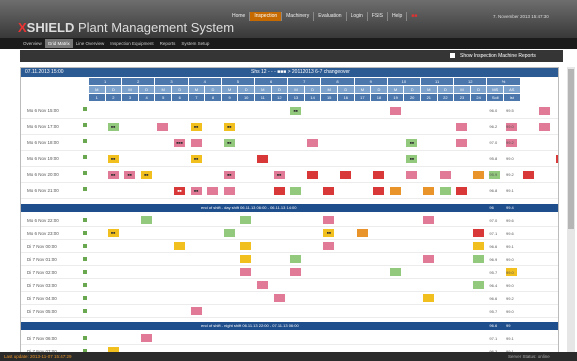  What do you see at coordinates (195, 43) in the screenshot?
I see `subnav-item-5: System Setup` at bounding box center [195, 43].